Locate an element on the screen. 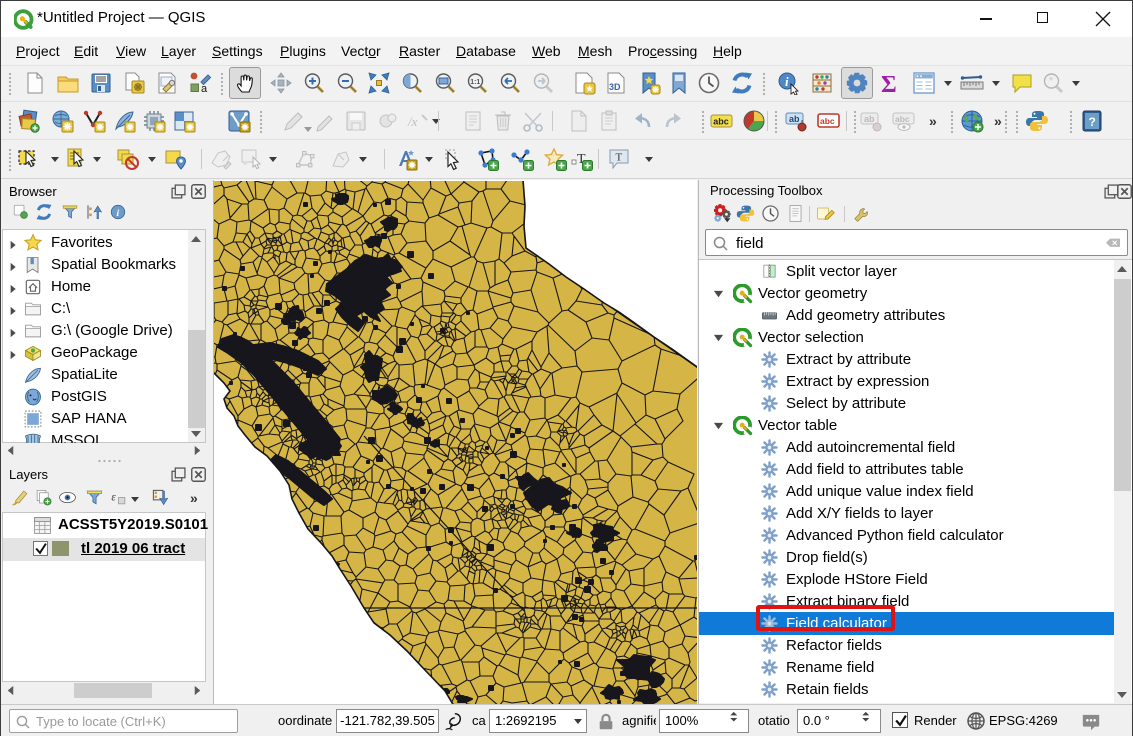 The width and height of the screenshot is (1133, 736). svg-text: Σ is located at coordinates (889, 83).